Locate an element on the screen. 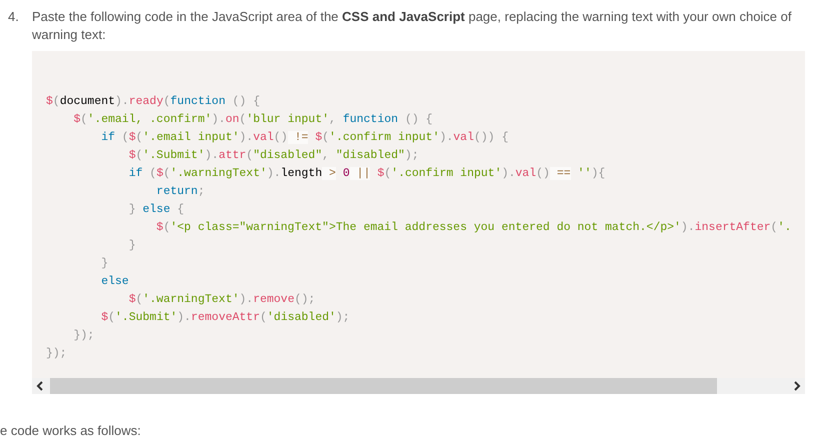 Image resolution: width=819 pixels, height=440 pixels. instruction-text: Paste the following code in the JavaScript area of the CSS and JavaScript page, replacing the warning text with your own choice of warning text: is located at coordinates (412, 26).